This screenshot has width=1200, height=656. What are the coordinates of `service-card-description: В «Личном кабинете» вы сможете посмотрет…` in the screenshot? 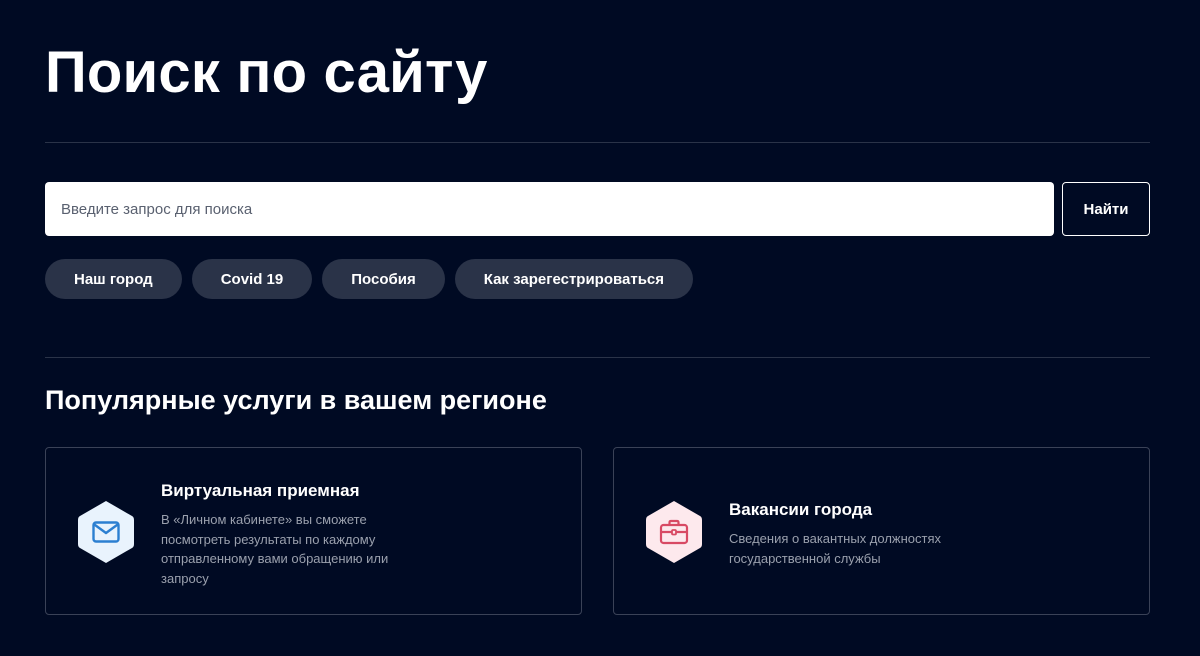 It's located at (275, 549).